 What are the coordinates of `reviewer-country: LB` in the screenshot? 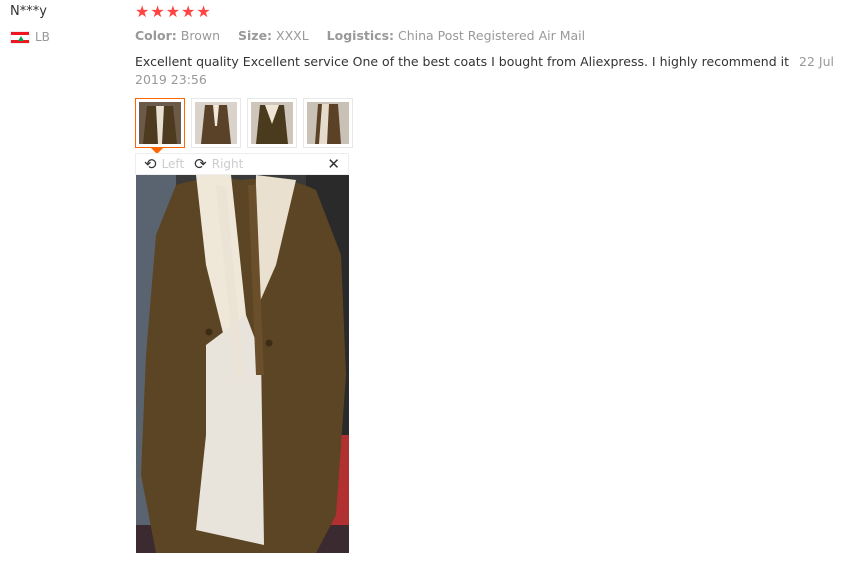 It's located at (30, 37).